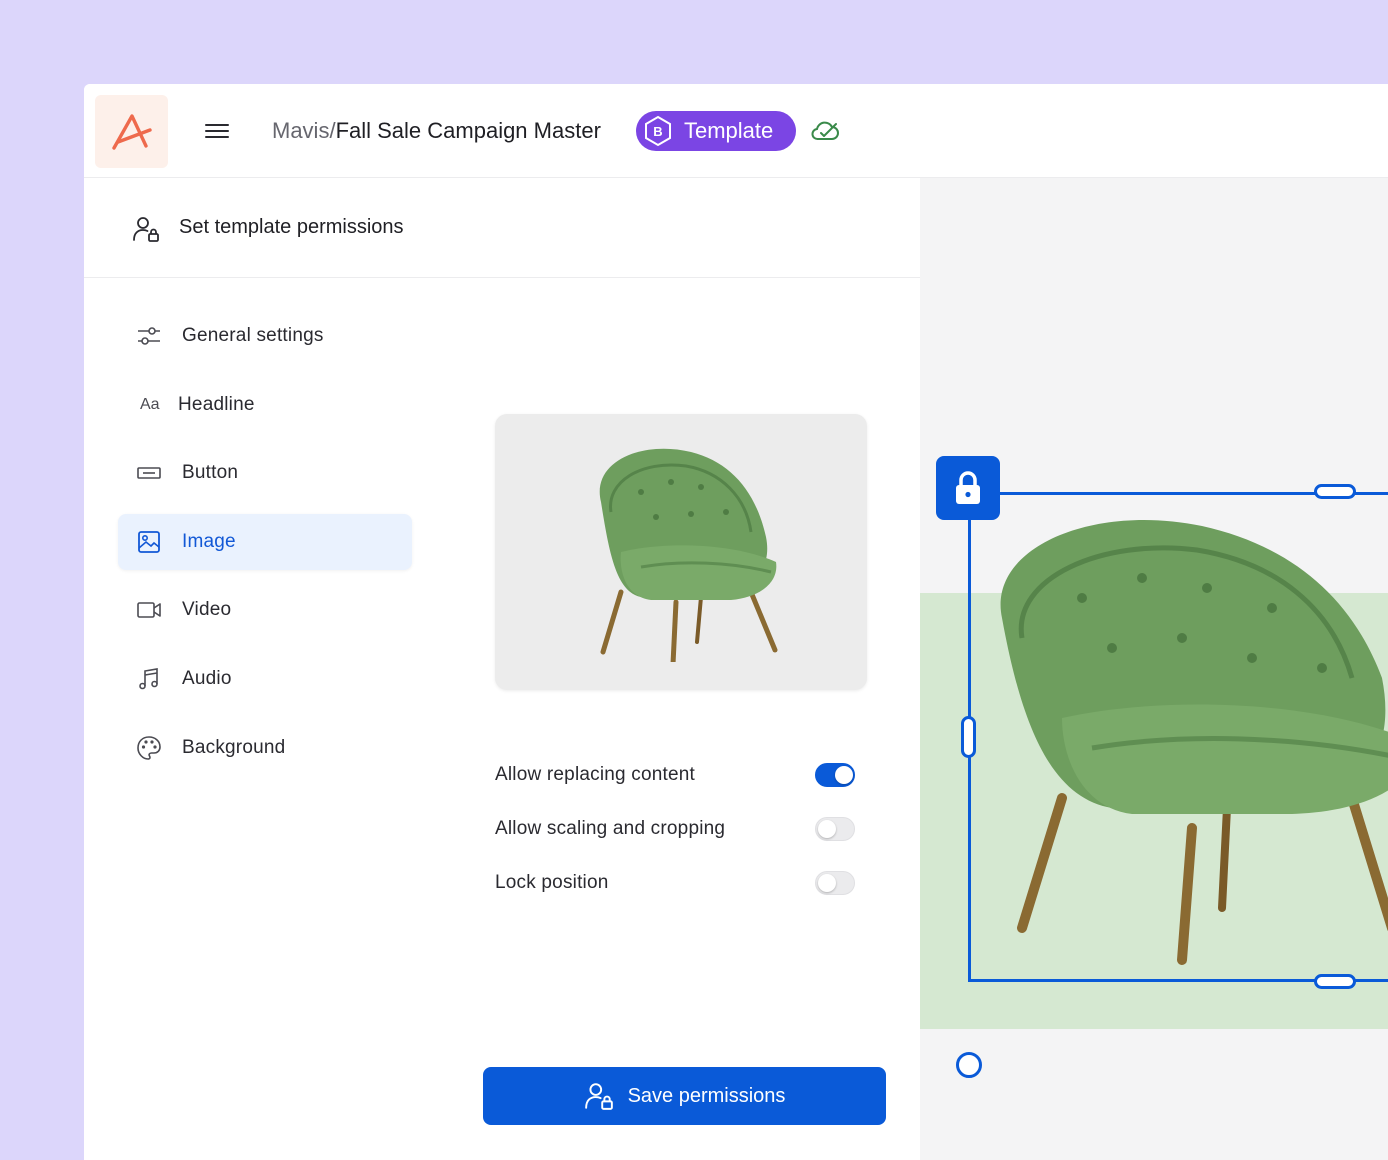 Image resolution: width=1388 pixels, height=1160 pixels. What do you see at coordinates (969, 1065) in the screenshot?
I see `resize-handle-corner` at bounding box center [969, 1065].